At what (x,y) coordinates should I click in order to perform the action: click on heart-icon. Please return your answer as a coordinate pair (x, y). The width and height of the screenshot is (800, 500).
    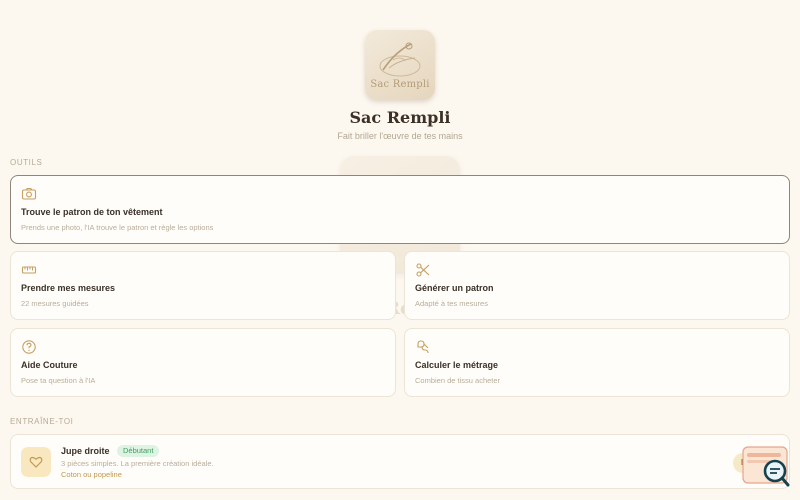
    Looking at the image, I should click on (36, 462).